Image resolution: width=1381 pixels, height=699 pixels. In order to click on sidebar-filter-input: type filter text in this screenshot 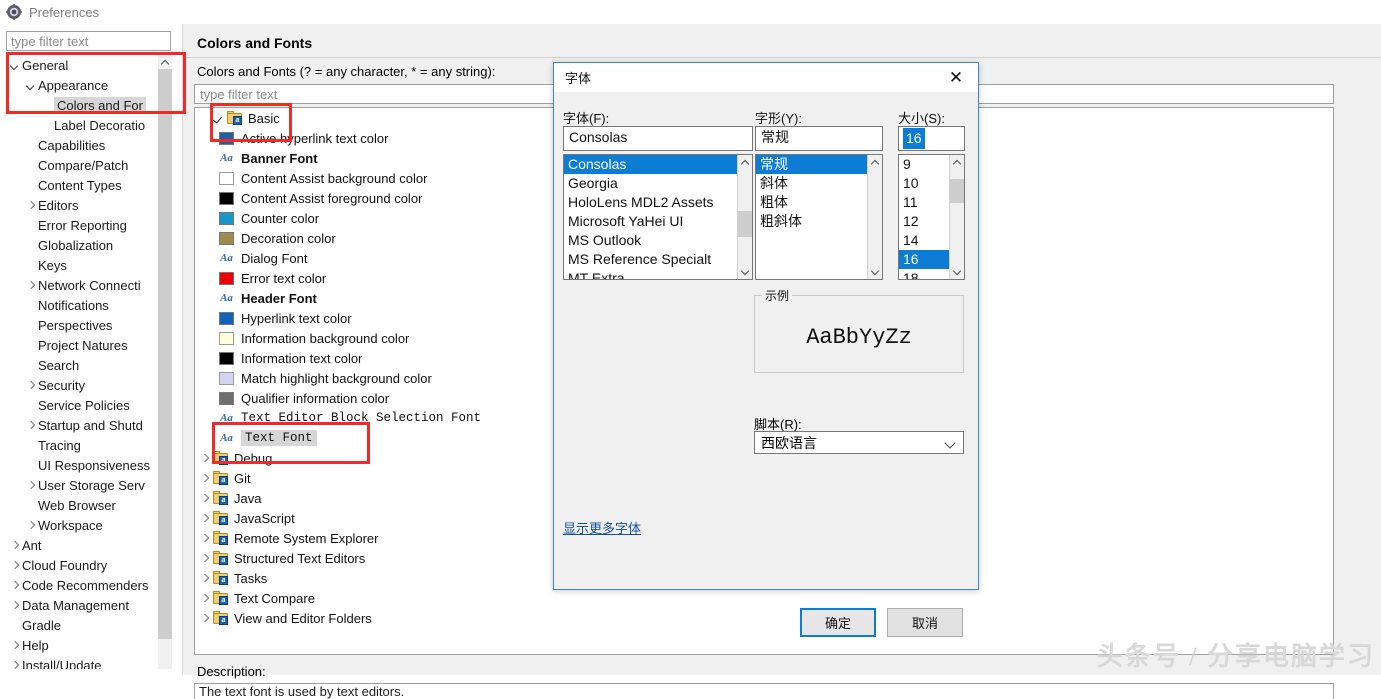, I will do `click(88, 41)`.